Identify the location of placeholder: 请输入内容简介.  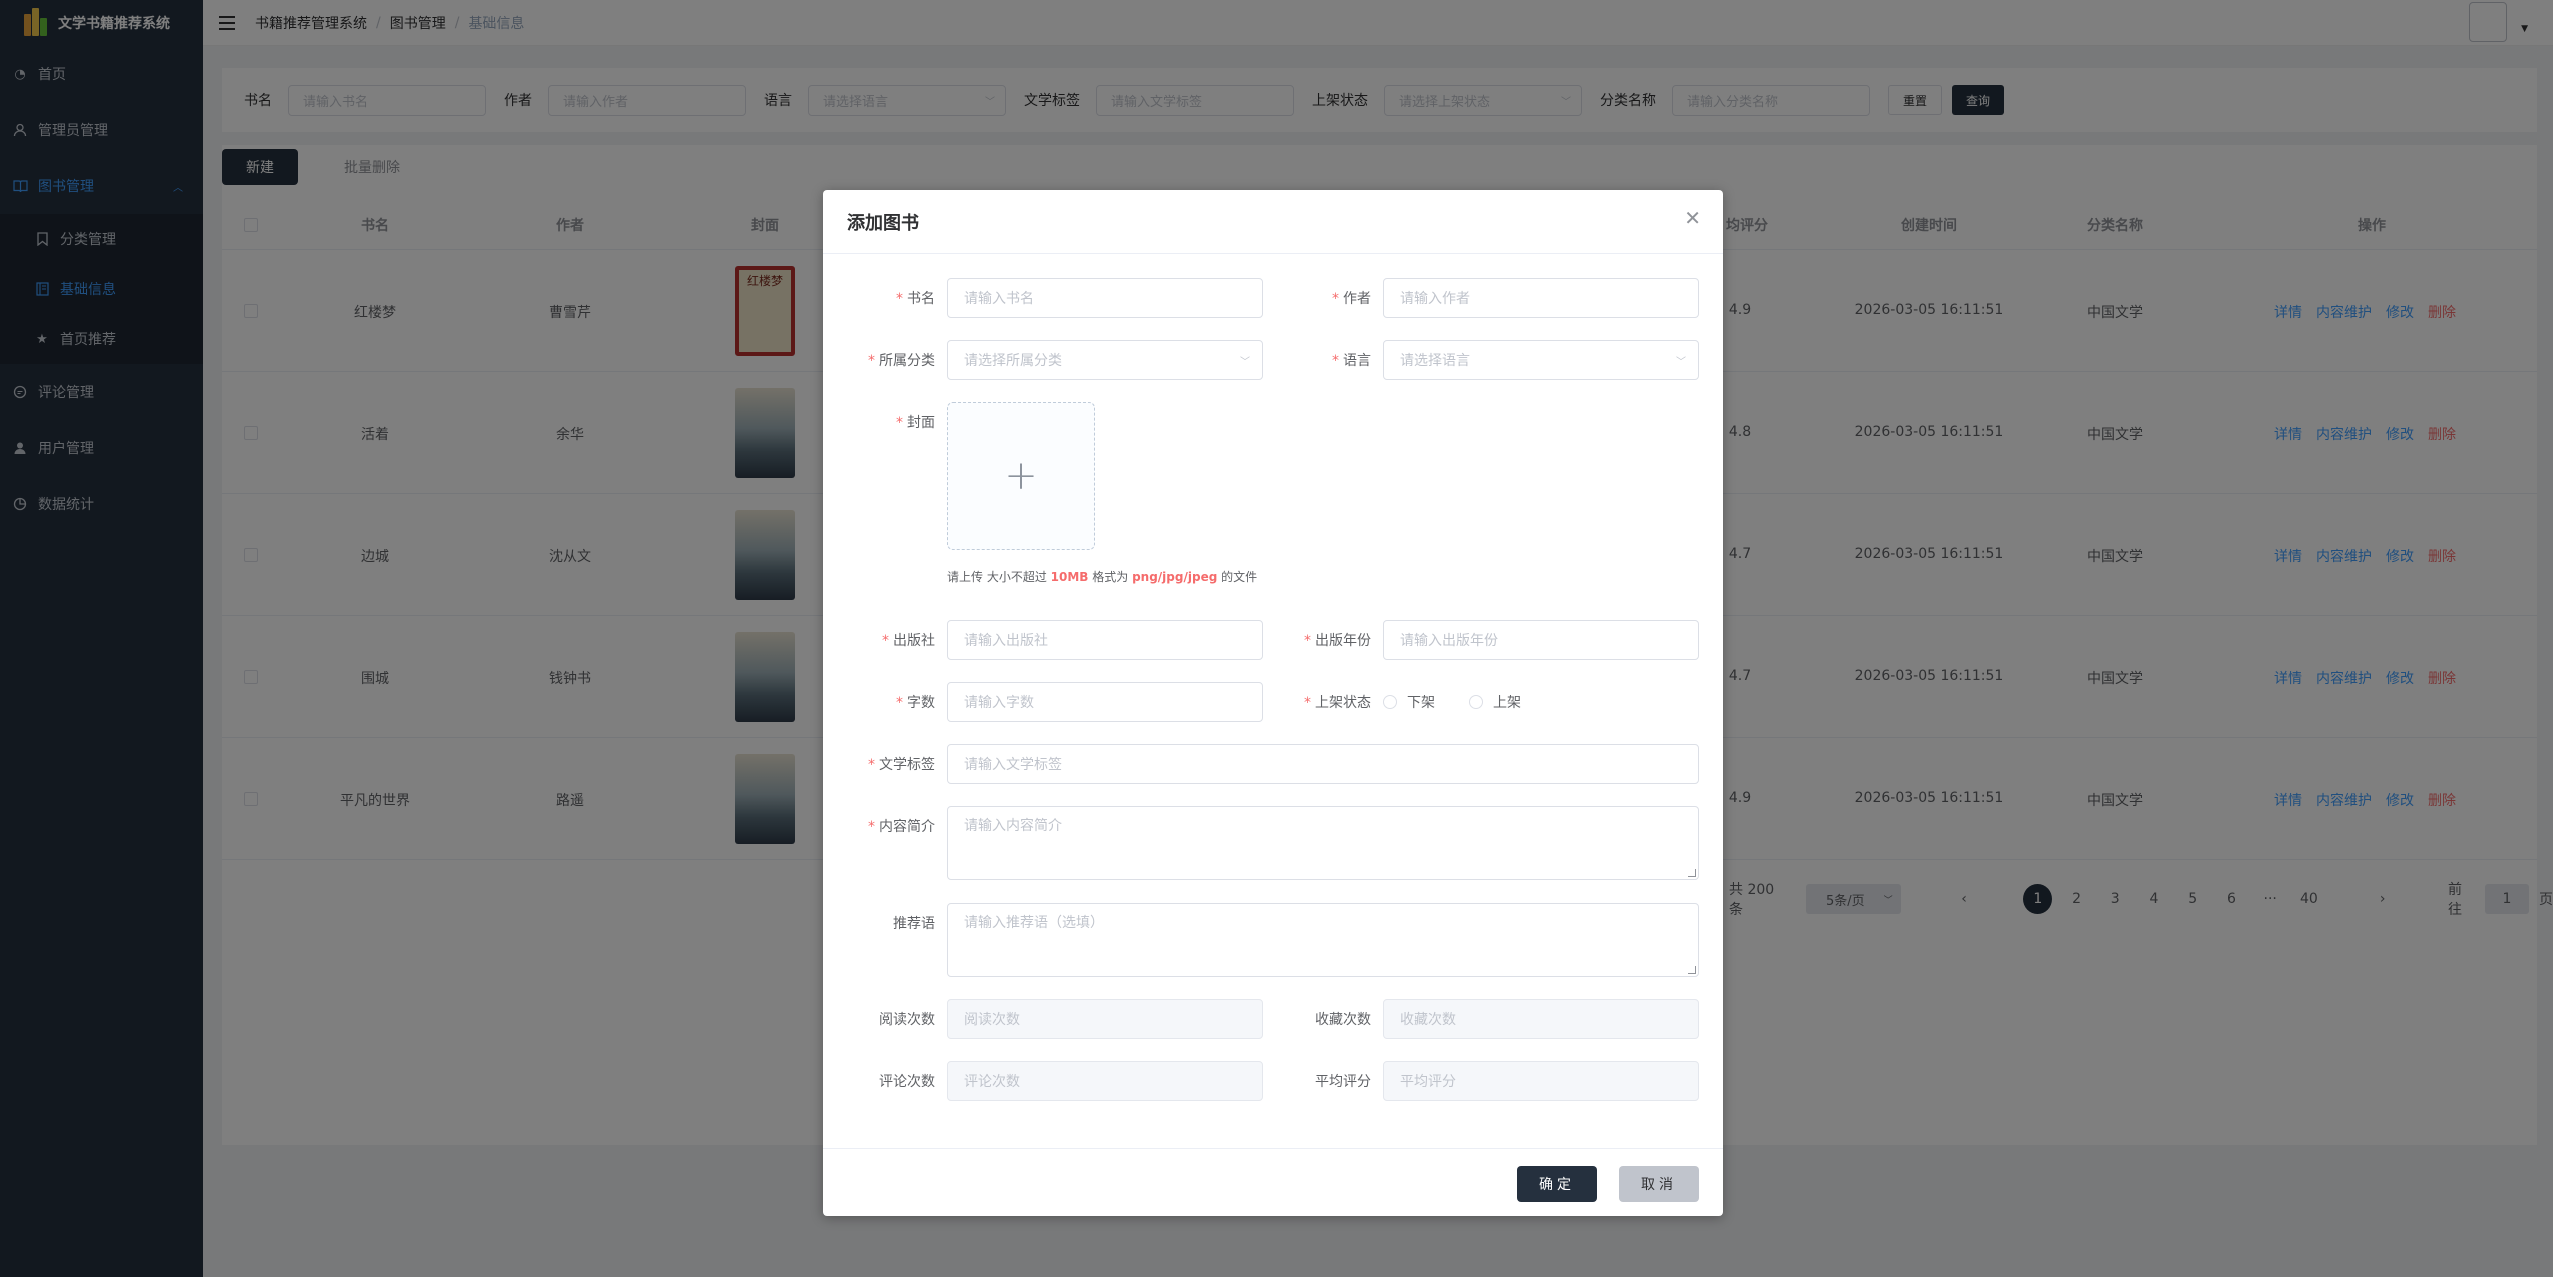
(1013, 826).